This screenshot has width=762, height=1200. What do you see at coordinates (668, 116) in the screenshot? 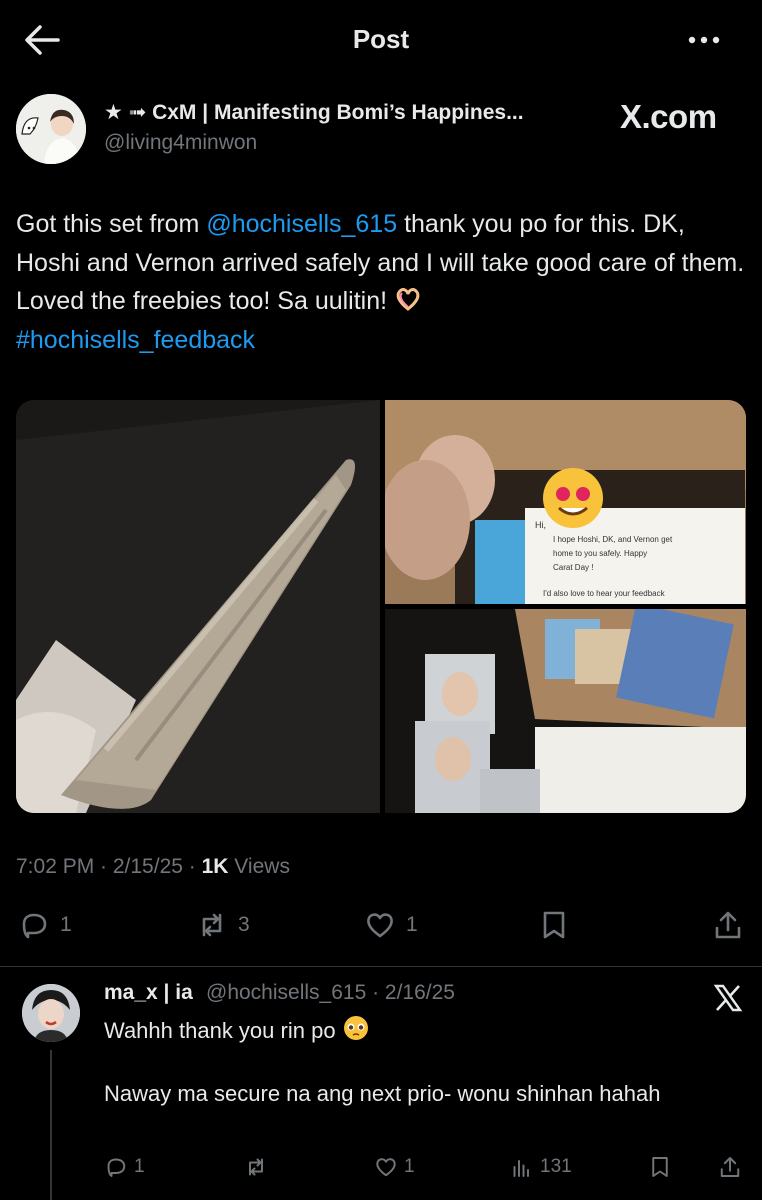
I see `watermark-xcom: X.com` at bounding box center [668, 116].